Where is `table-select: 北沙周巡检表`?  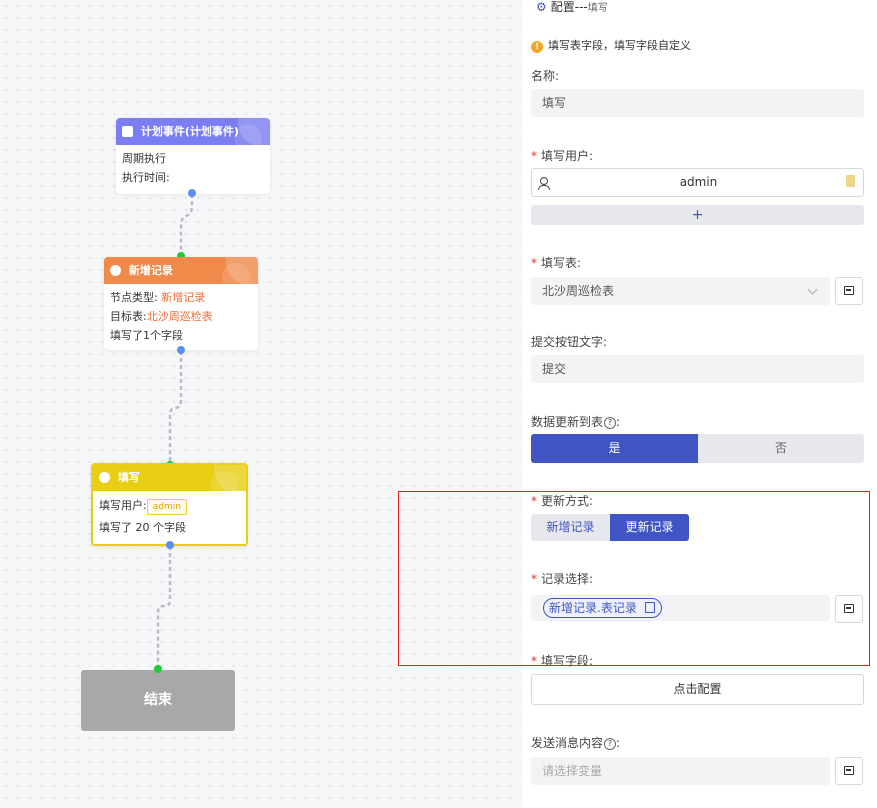 table-select: 北沙周巡检表 is located at coordinates (680, 291).